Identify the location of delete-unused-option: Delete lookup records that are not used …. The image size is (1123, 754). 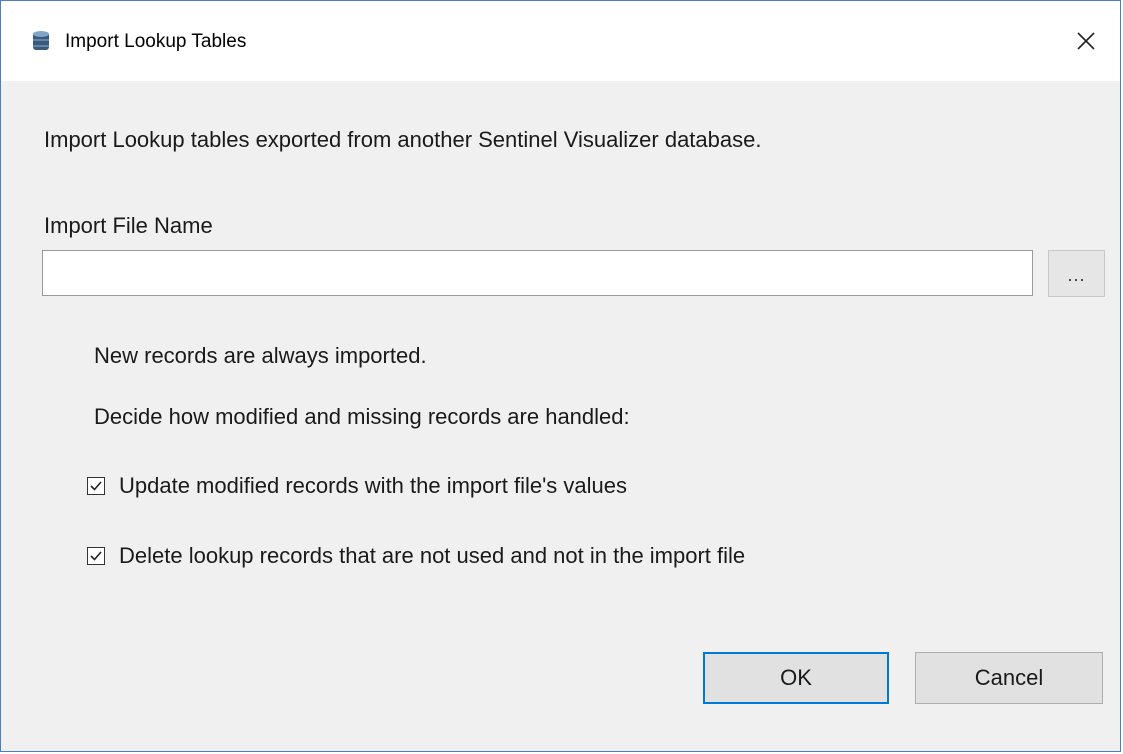
(416, 556).